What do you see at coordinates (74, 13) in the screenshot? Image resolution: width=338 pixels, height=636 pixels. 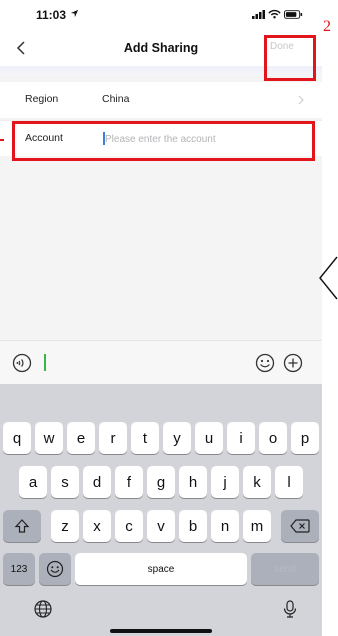 I see `location-arrow-icon` at bounding box center [74, 13].